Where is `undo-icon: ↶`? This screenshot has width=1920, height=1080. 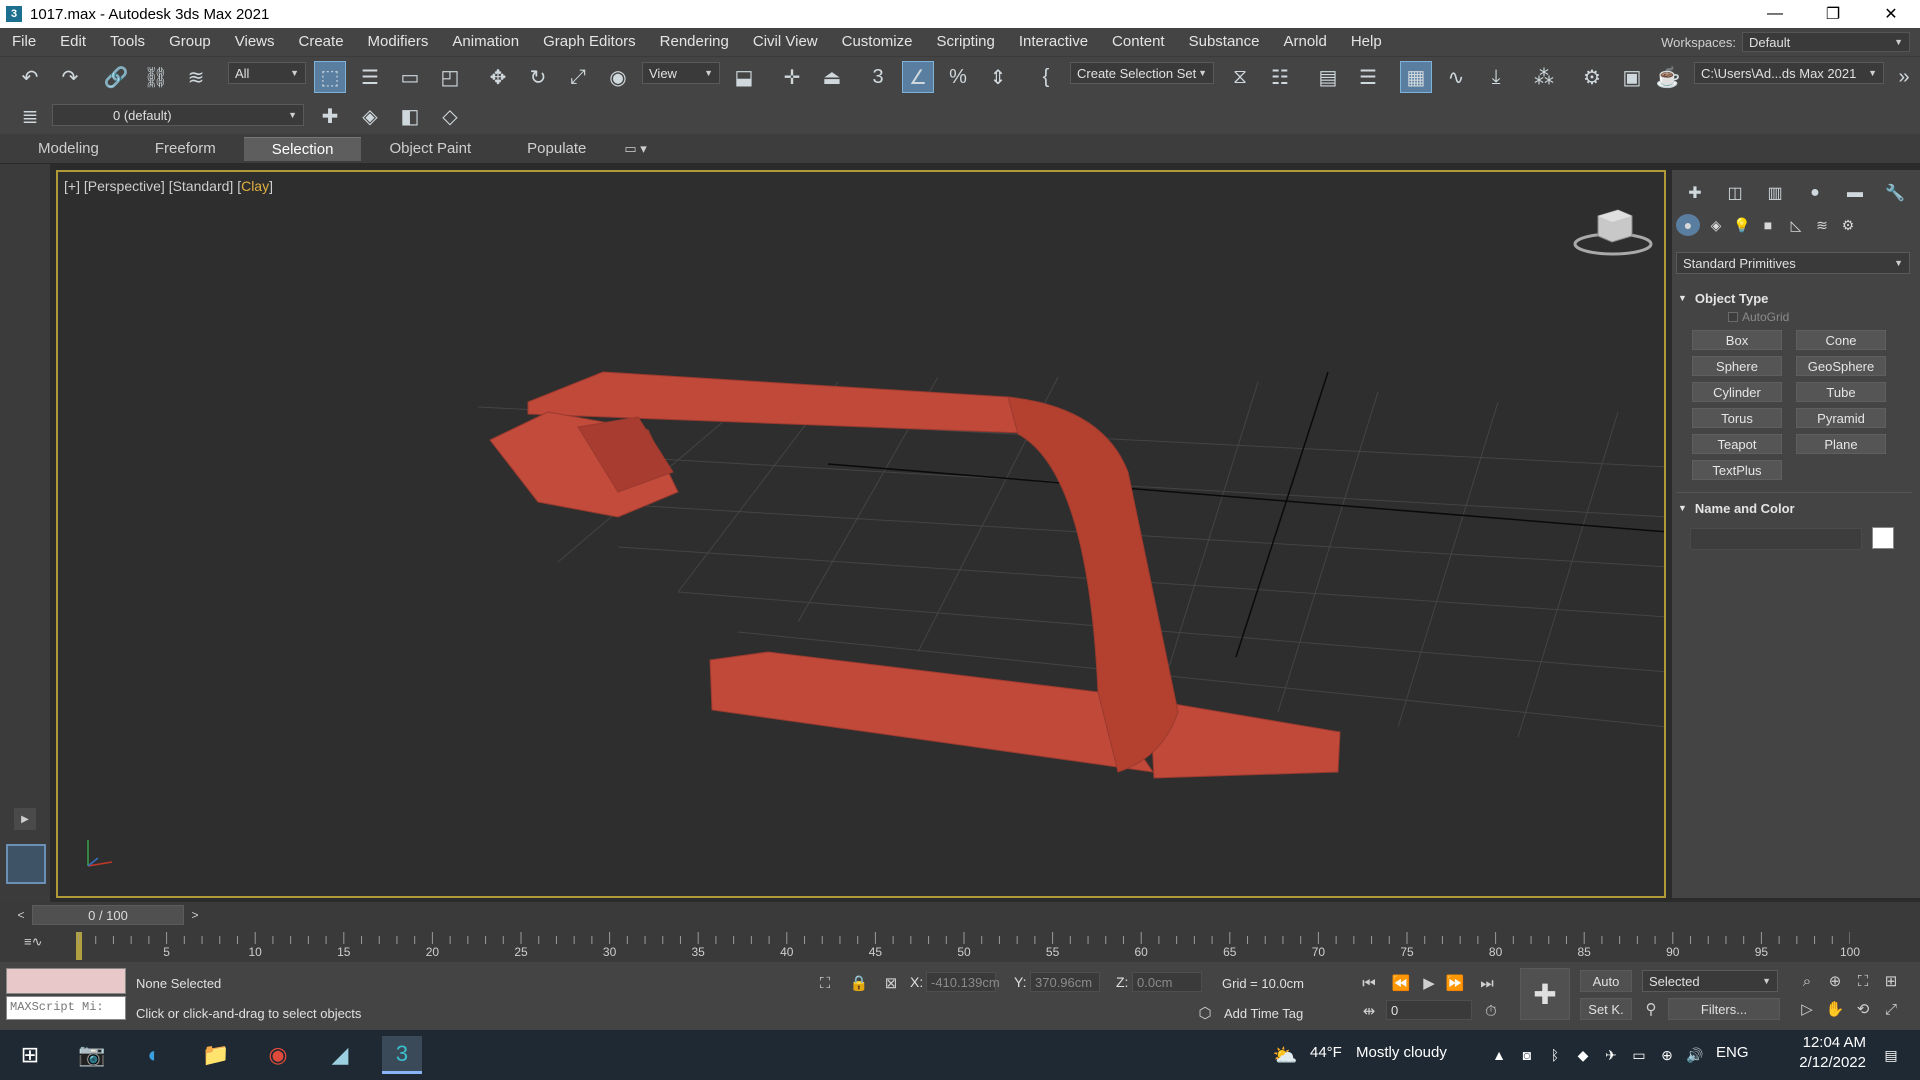
undo-icon: ↶ is located at coordinates (30, 77).